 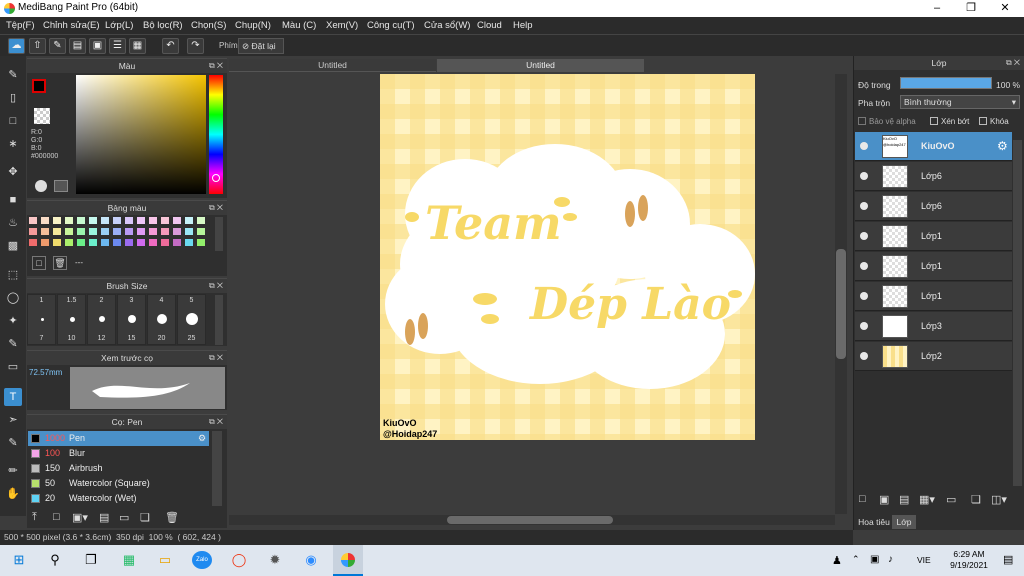 I want to click on menu-cloud: Cloud, so click(x=489, y=25).